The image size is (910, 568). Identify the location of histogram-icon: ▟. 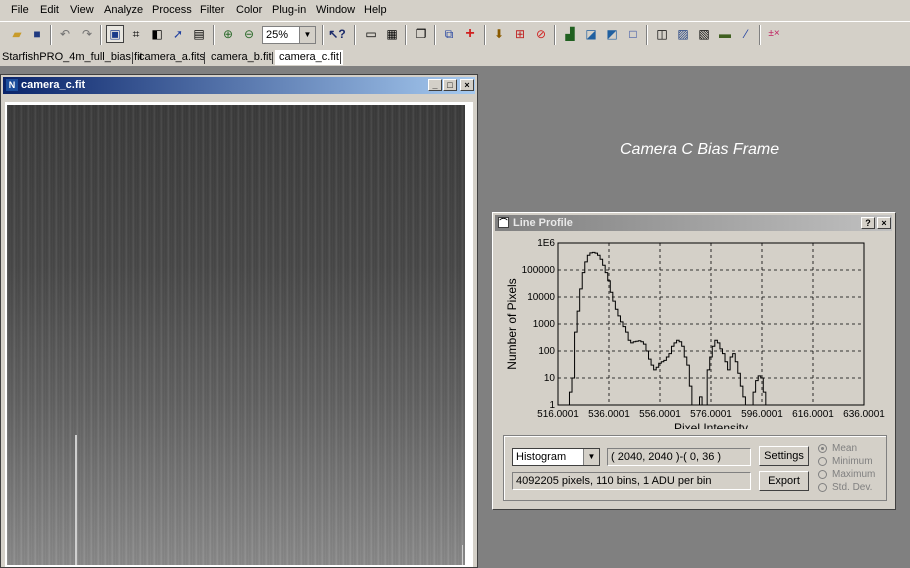
(570, 34).